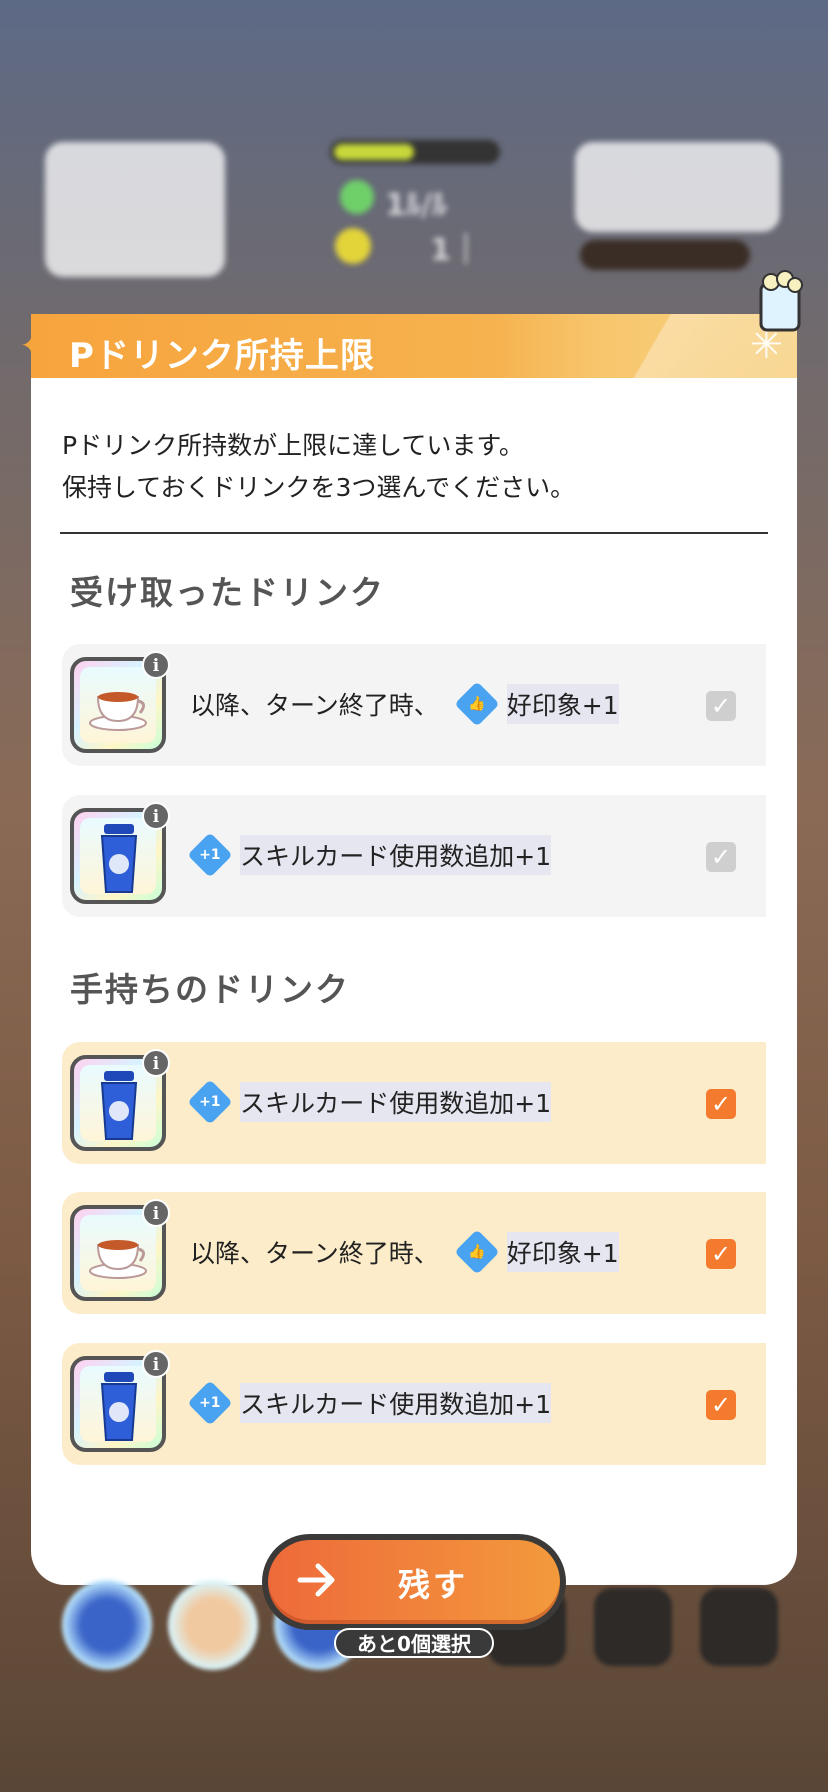  What do you see at coordinates (357, 197) in the screenshot?
I see `background-gem-icon` at bounding box center [357, 197].